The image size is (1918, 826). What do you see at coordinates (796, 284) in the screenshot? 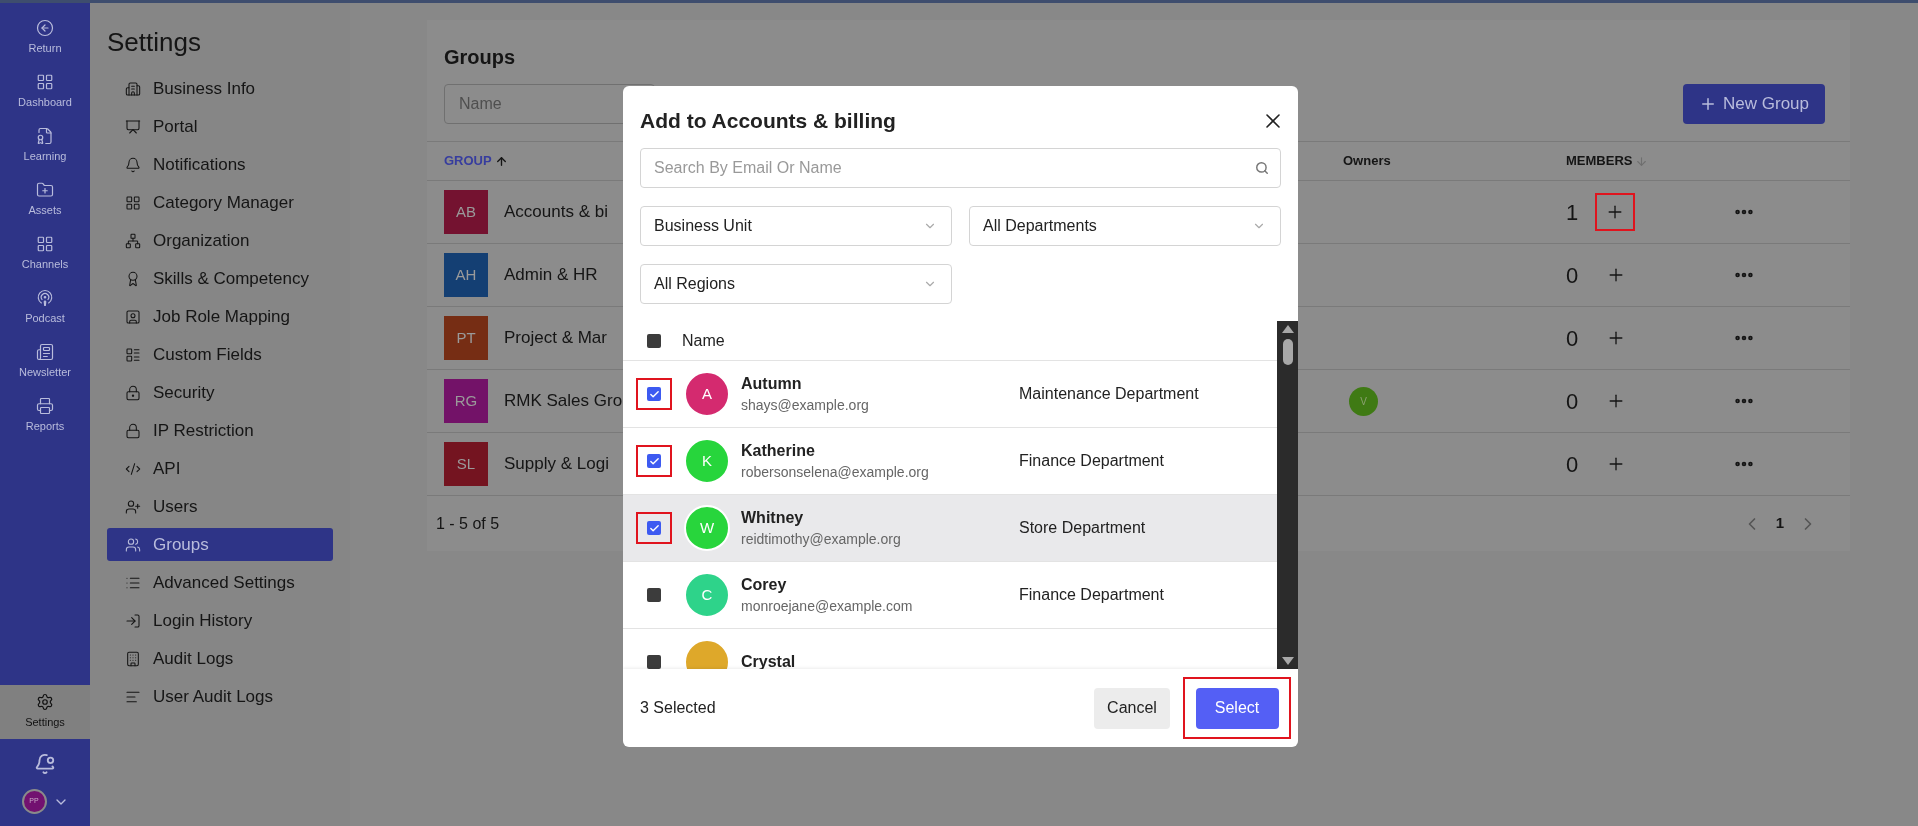
I see `filter-dropdown: All Regions` at bounding box center [796, 284].